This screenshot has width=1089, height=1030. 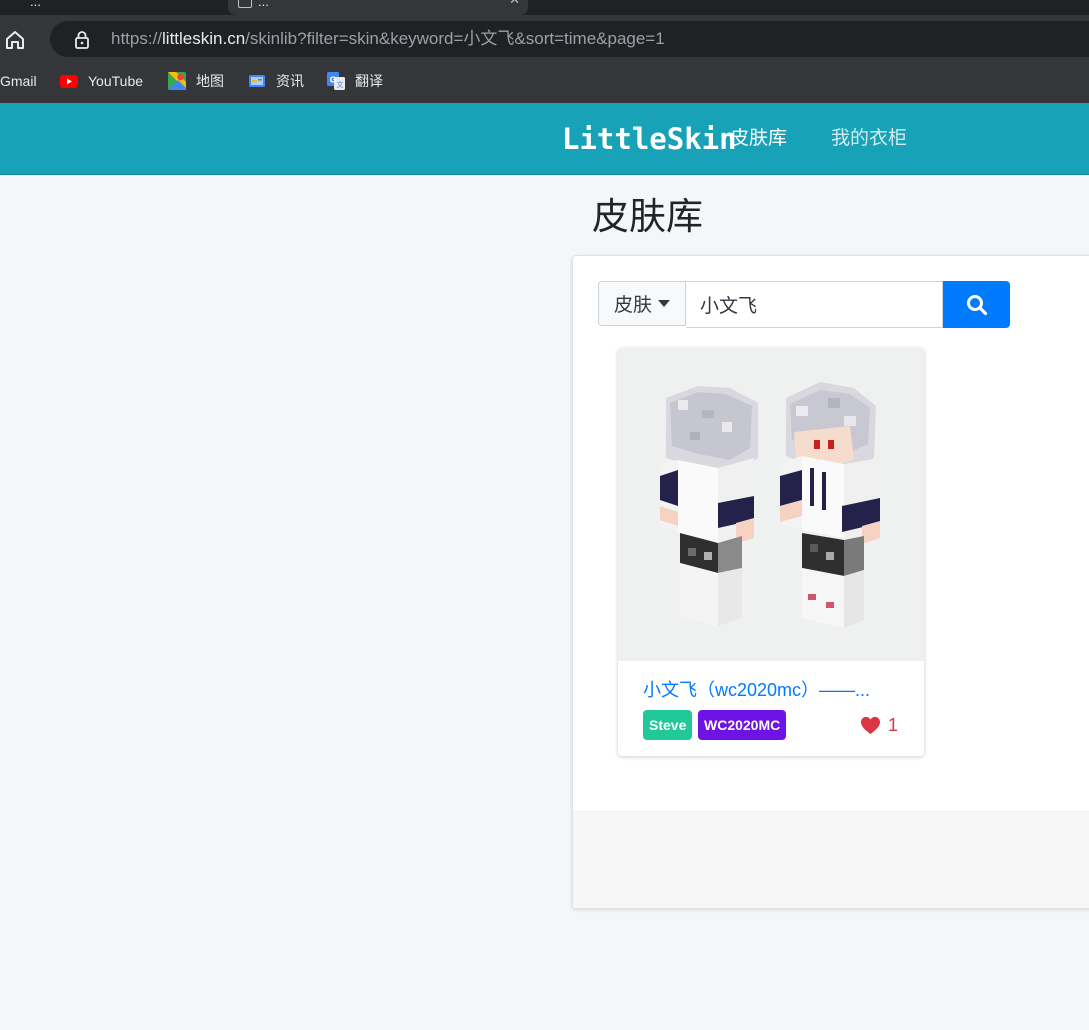 What do you see at coordinates (137, 38) in the screenshot?
I see `url-scheme: https://` at bounding box center [137, 38].